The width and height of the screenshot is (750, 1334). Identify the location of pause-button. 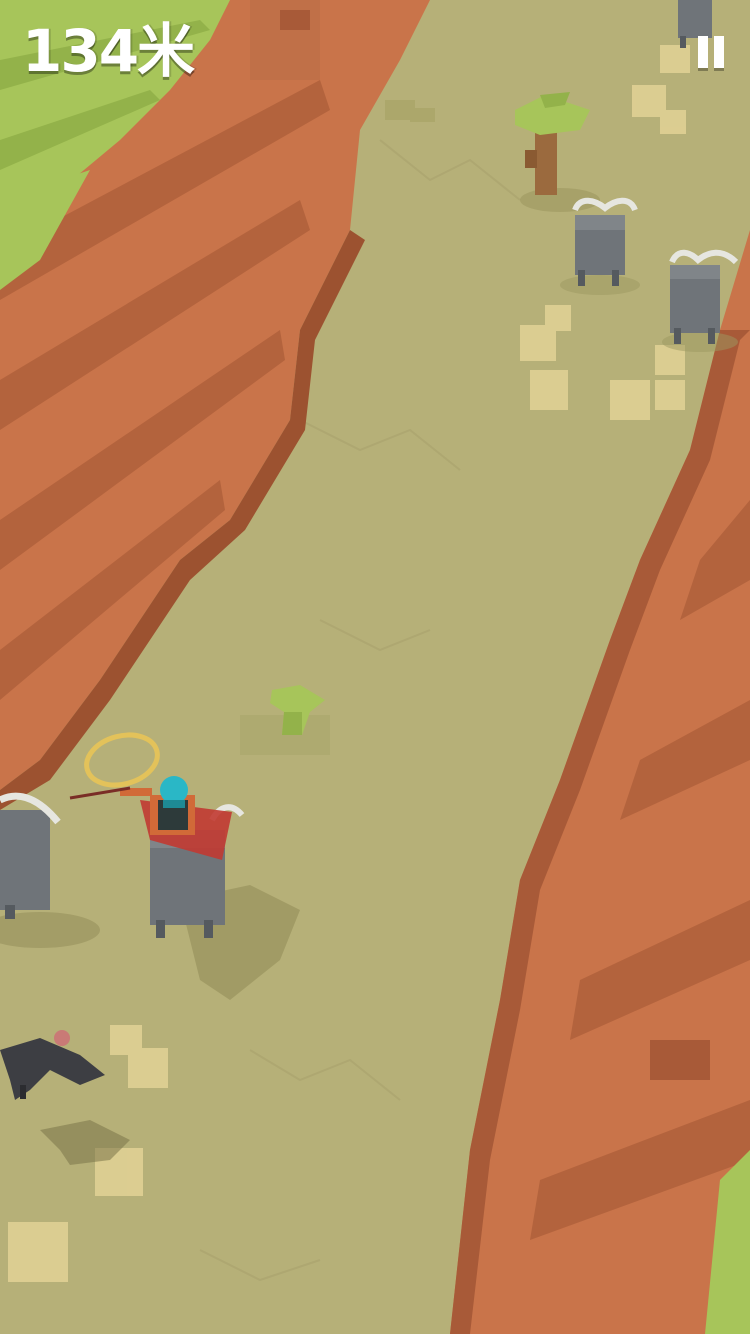
(711, 53).